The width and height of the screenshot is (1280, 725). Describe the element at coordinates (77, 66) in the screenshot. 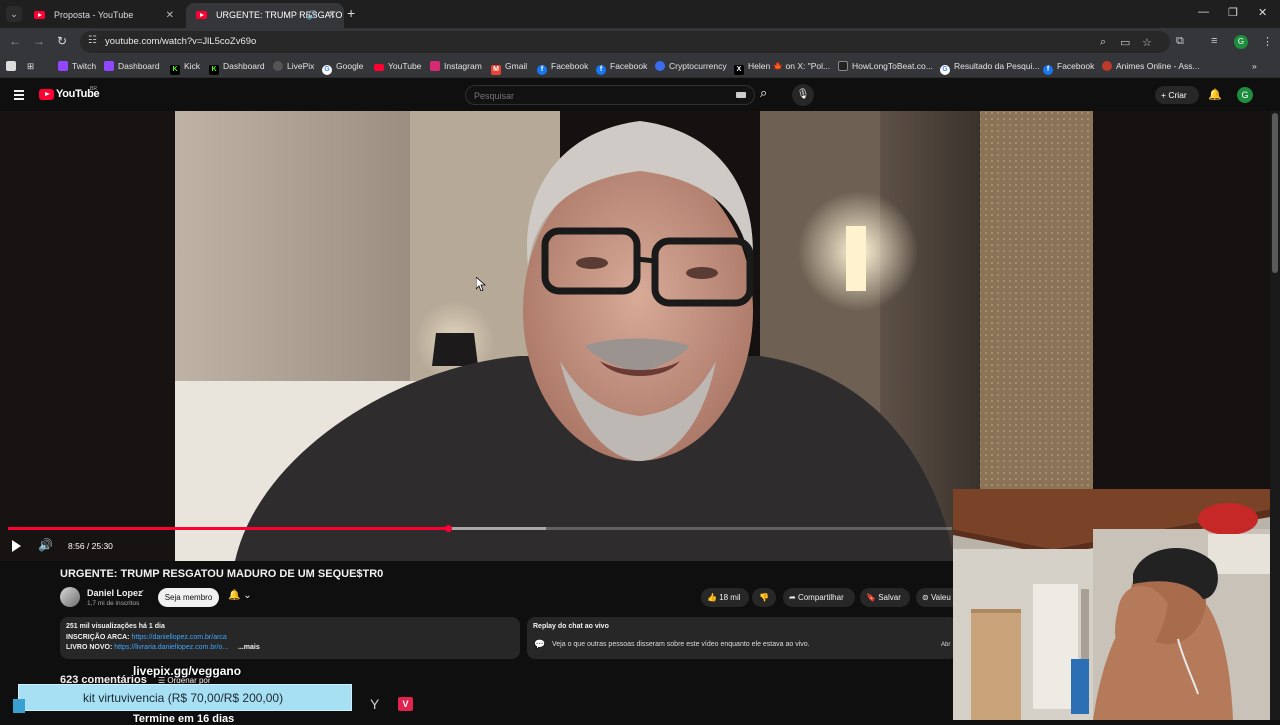

I see `bookmark-twitch: Twitch` at that location.